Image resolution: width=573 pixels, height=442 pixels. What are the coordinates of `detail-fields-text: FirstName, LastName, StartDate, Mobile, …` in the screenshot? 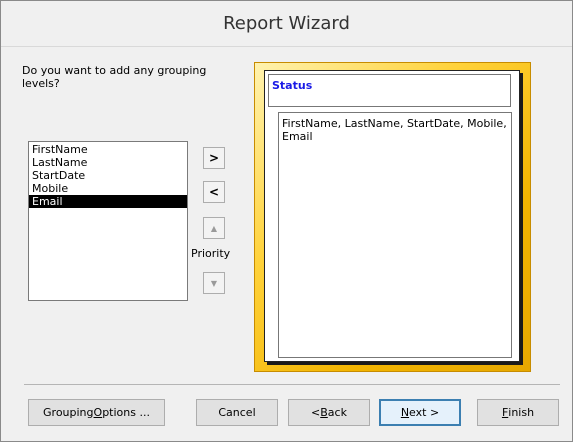 It's located at (394, 130).